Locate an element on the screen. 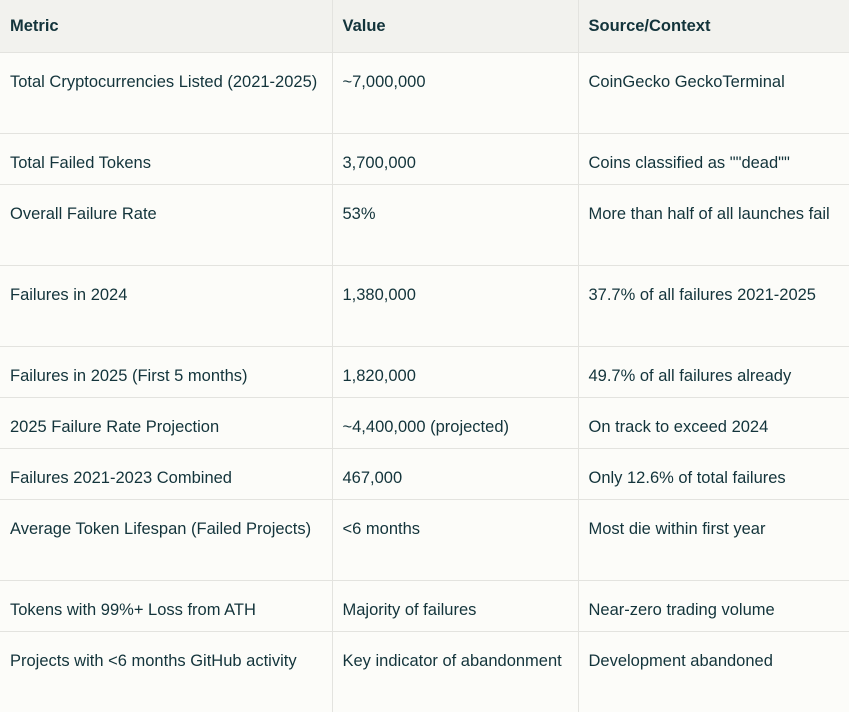 Image resolution: width=849 pixels, height=712 pixels. cell-value: 53% is located at coordinates (455, 225).